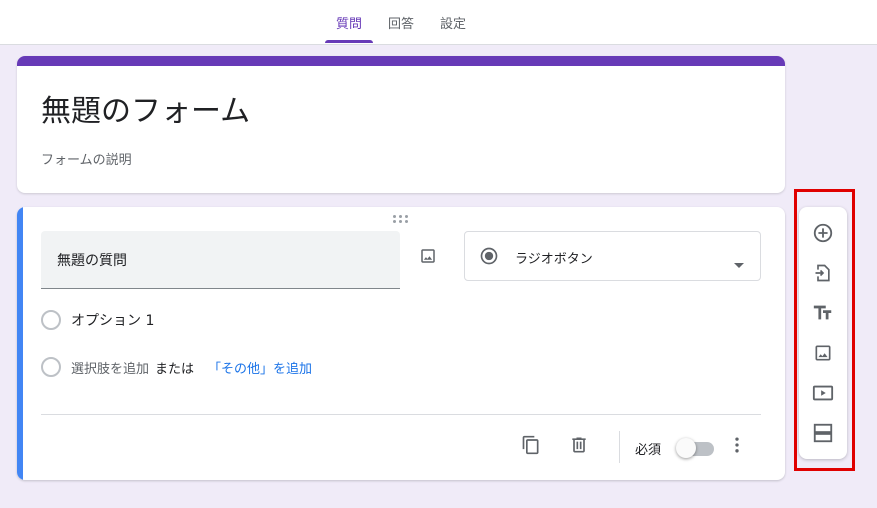  Describe the element at coordinates (401, 414) in the screenshot. I see `footer-divider` at that location.